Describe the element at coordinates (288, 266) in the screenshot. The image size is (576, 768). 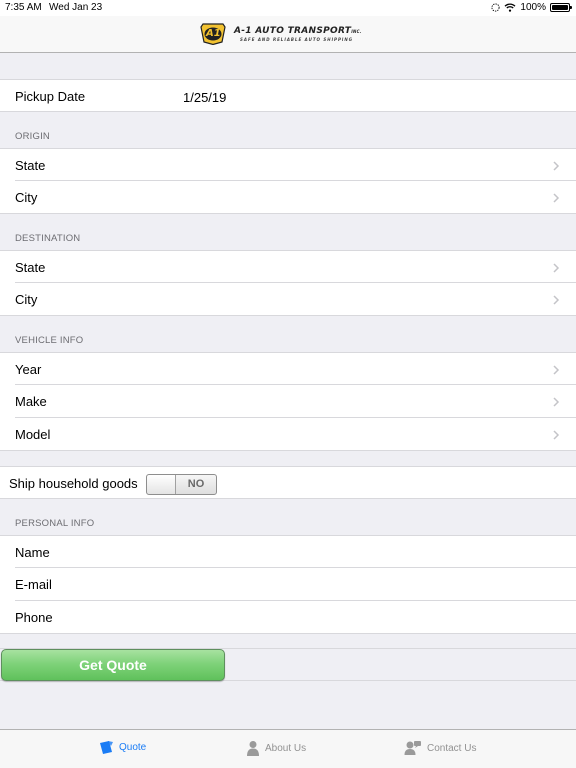
I see `destination-state-row: State` at that location.